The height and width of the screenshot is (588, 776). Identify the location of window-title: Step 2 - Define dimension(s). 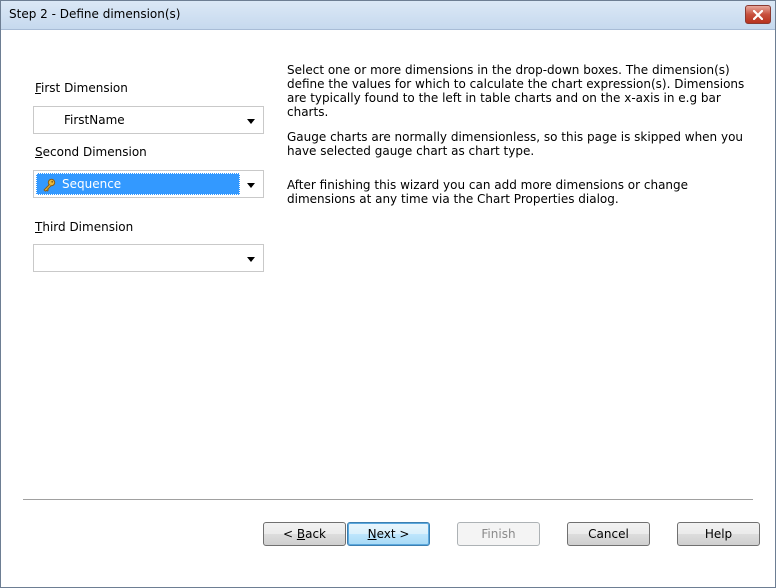
(95, 14).